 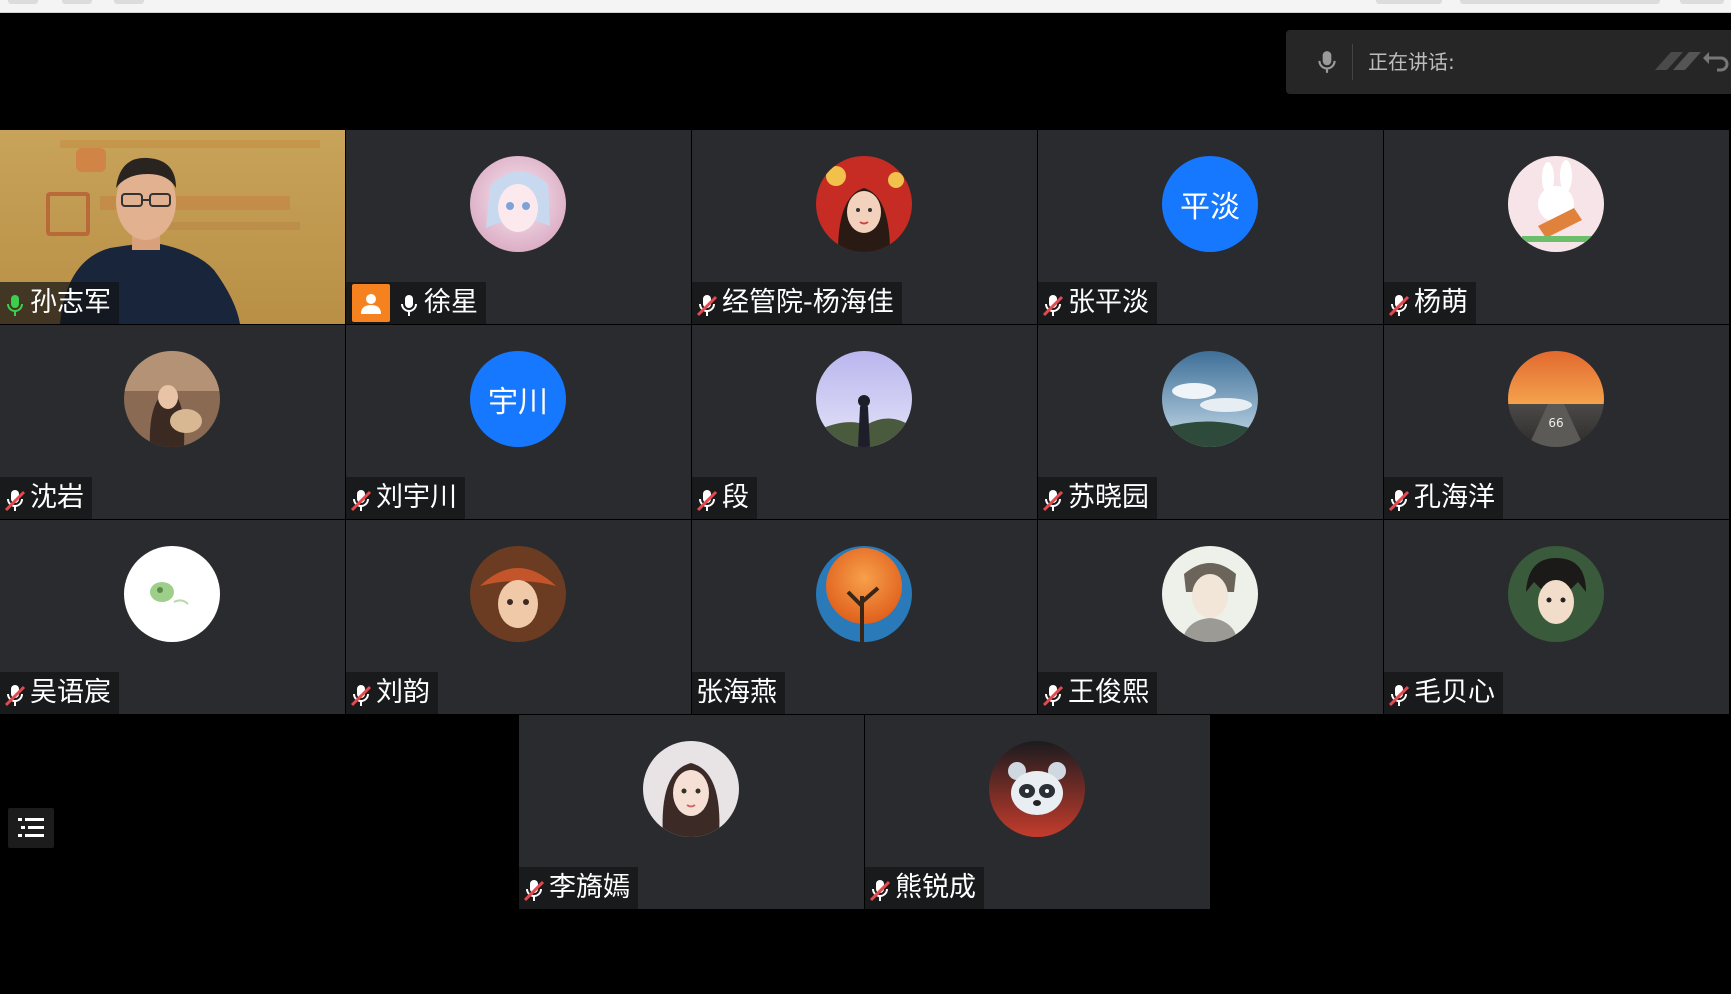 What do you see at coordinates (1352, 62) in the screenshot?
I see `divider` at bounding box center [1352, 62].